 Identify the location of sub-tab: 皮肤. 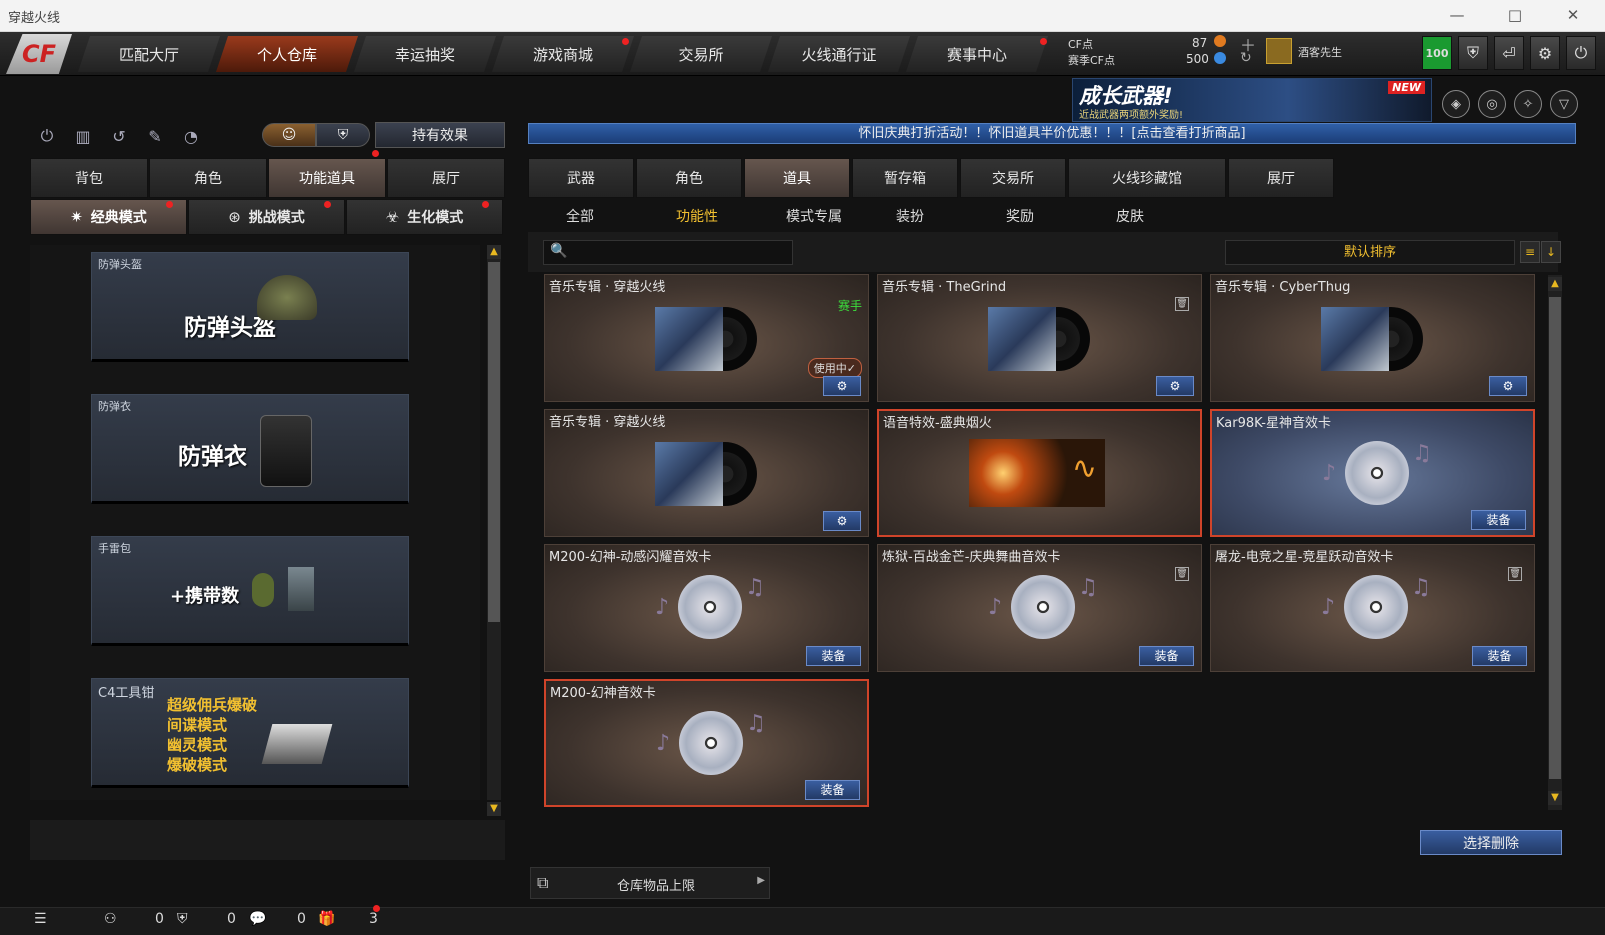
(1130, 216).